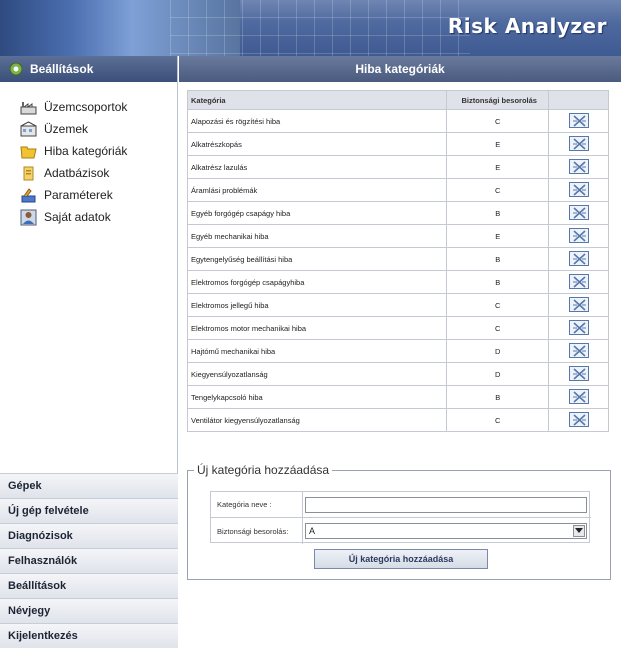  I want to click on form-row-level: Biztonsági besorolás: A, so click(401, 531).